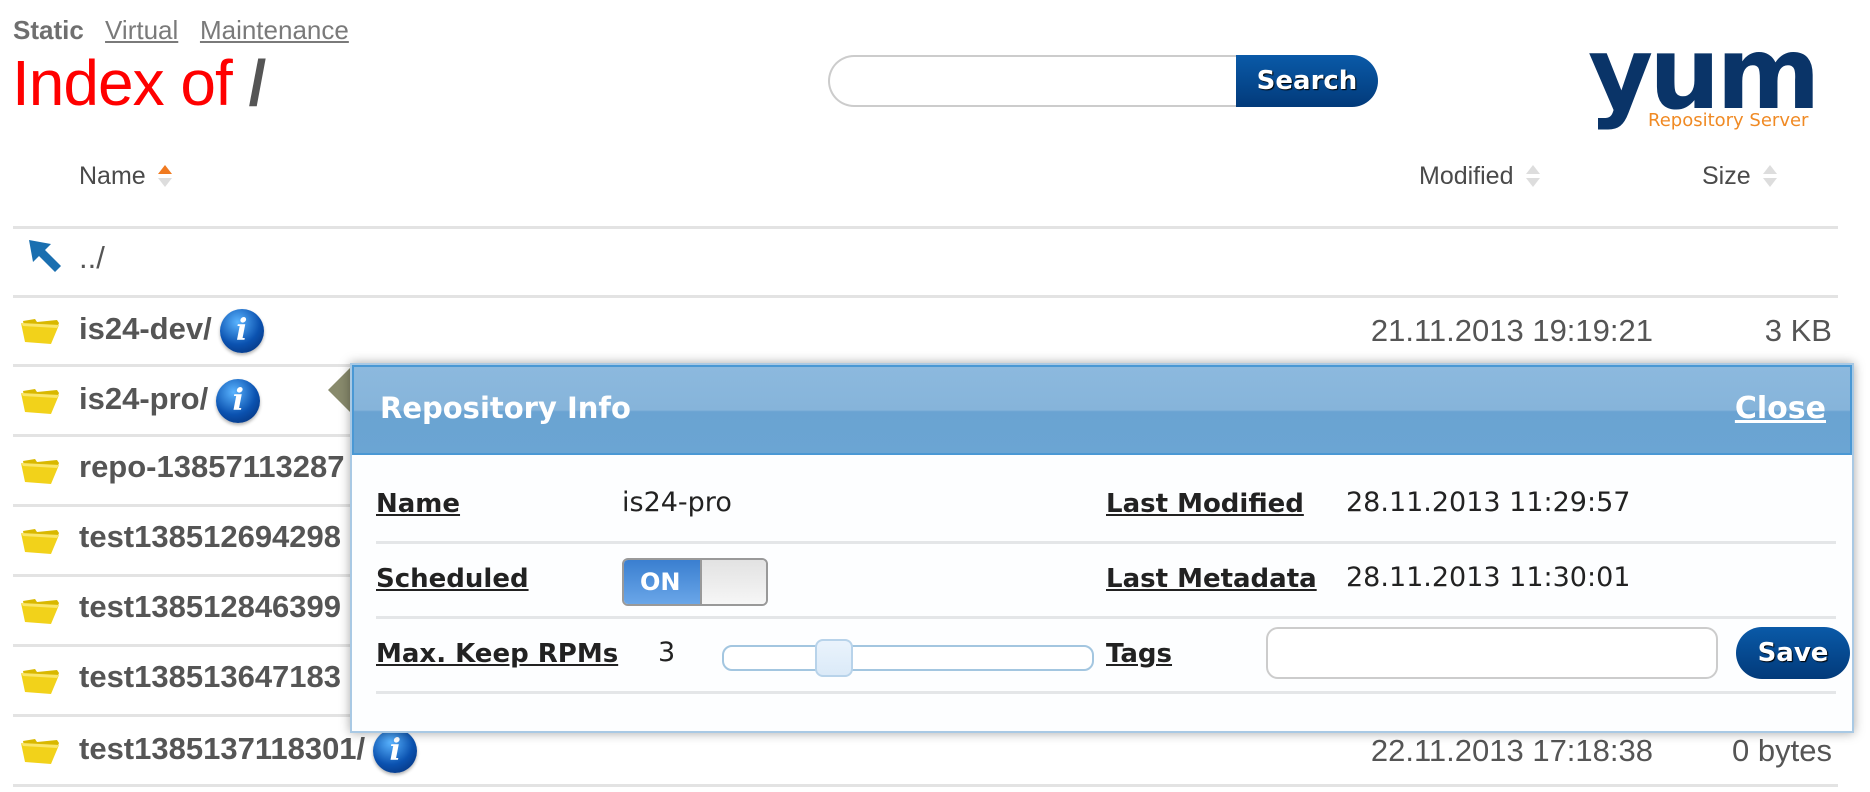 The width and height of the screenshot is (1870, 792). I want to click on table-row: ../, so click(925, 263).